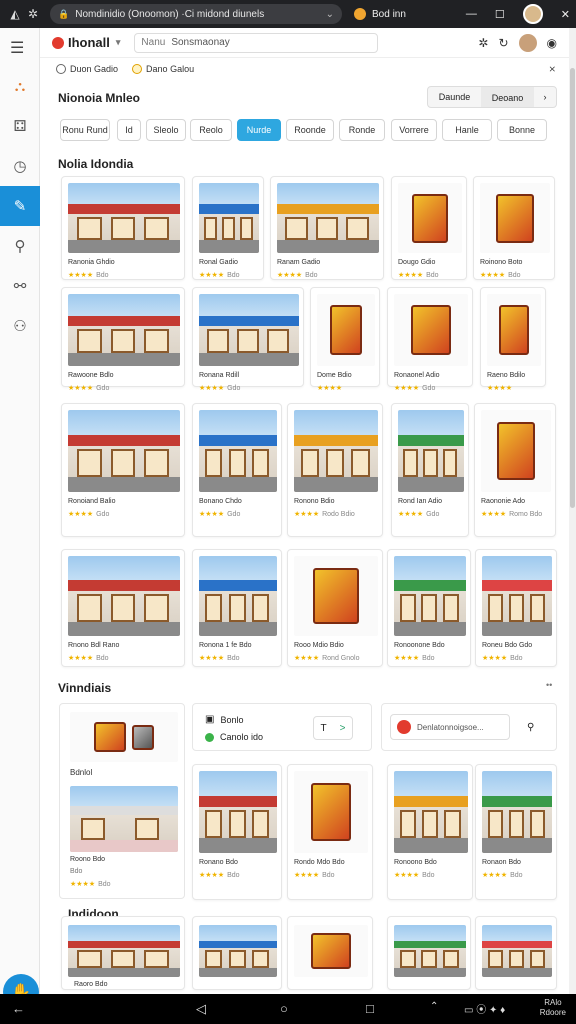  Describe the element at coordinates (259, 130) in the screenshot. I see `filter-pill-active: Nurde` at that location.